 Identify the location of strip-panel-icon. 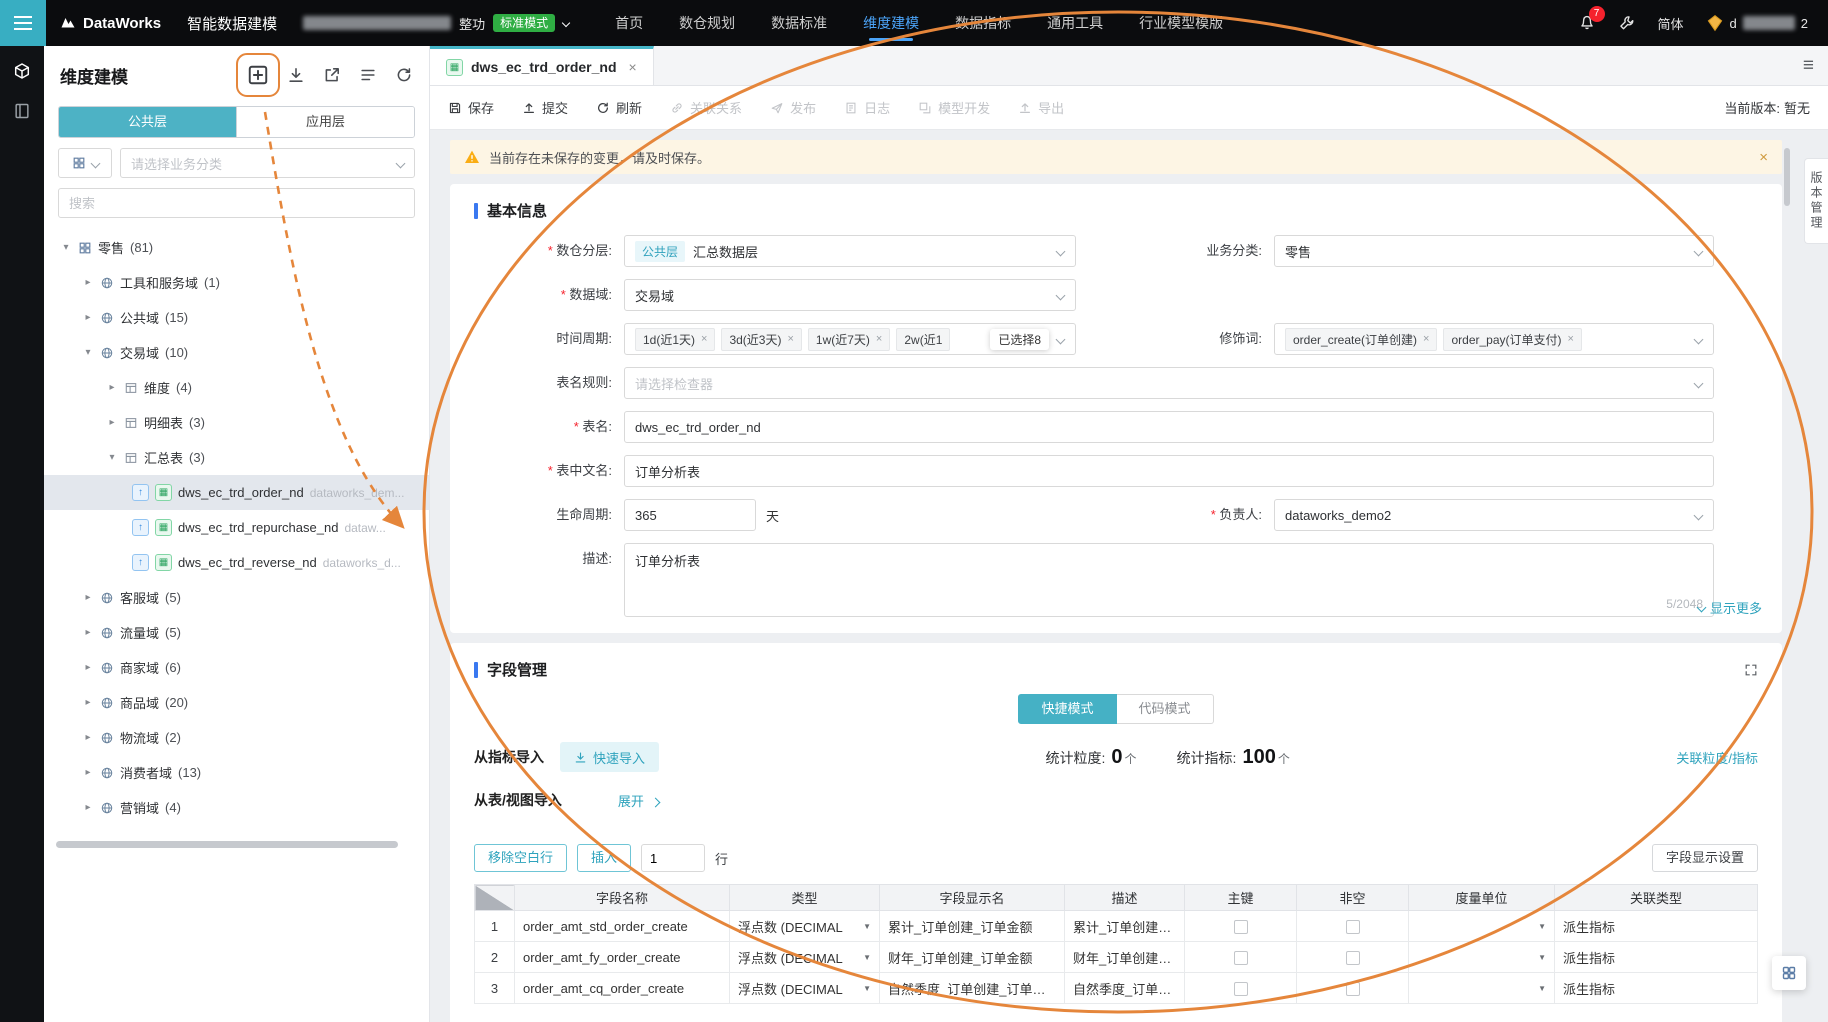
(22, 111).